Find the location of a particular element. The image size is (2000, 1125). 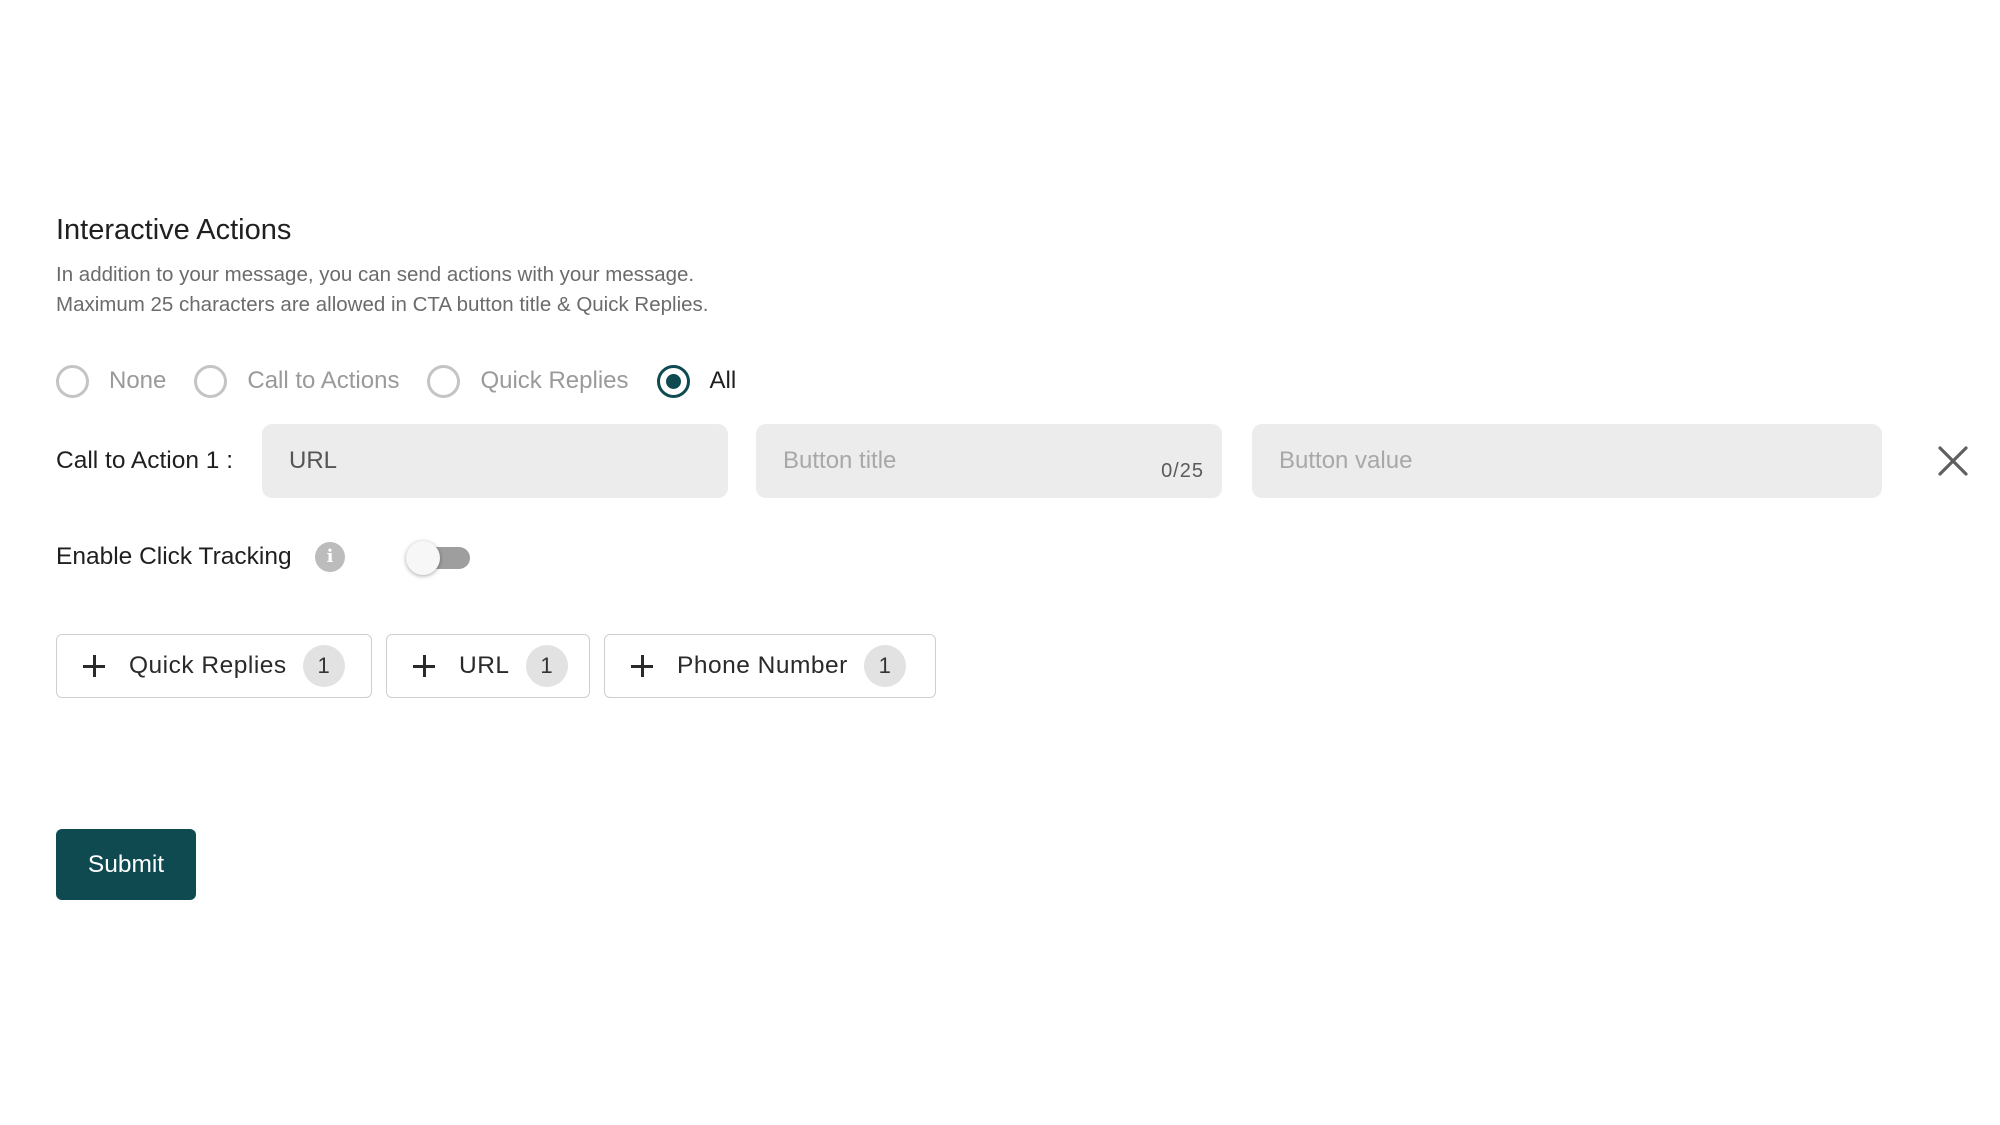

radio-all: All is located at coordinates (696, 381).